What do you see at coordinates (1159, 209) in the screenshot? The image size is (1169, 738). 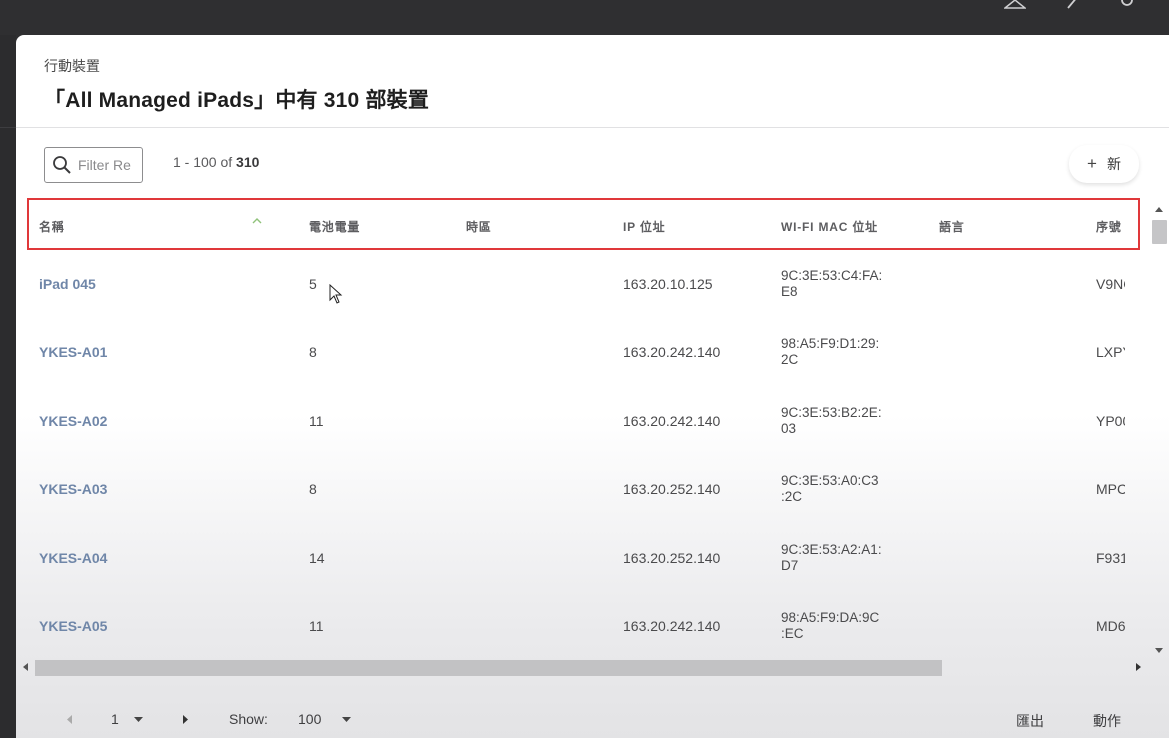 I see `scroll-up-icon` at bounding box center [1159, 209].